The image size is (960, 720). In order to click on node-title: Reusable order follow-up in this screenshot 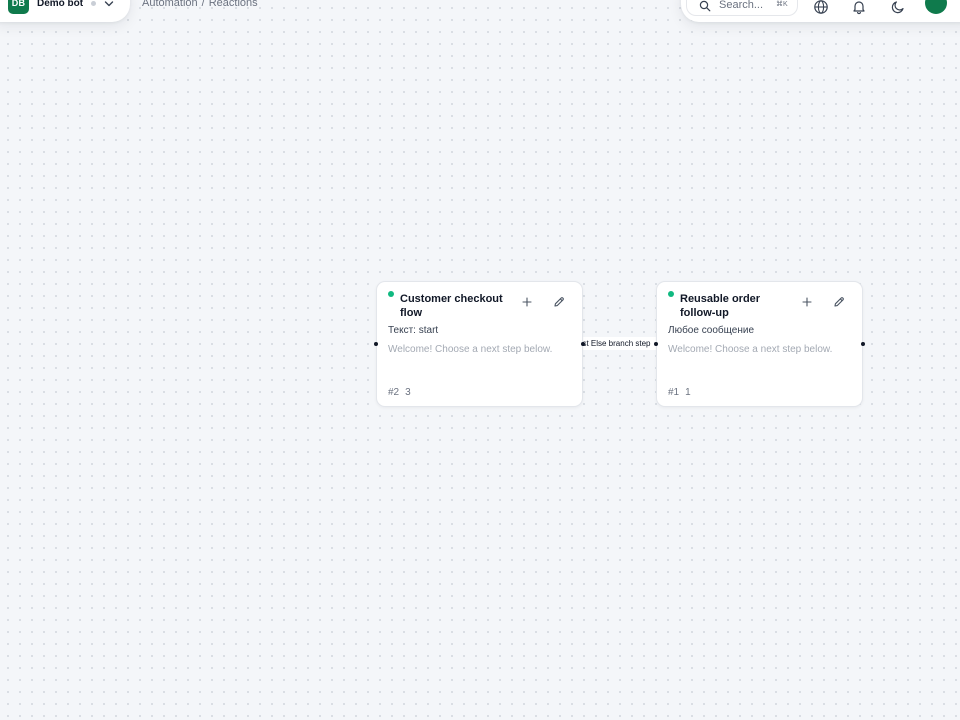, I will do `click(720, 306)`.